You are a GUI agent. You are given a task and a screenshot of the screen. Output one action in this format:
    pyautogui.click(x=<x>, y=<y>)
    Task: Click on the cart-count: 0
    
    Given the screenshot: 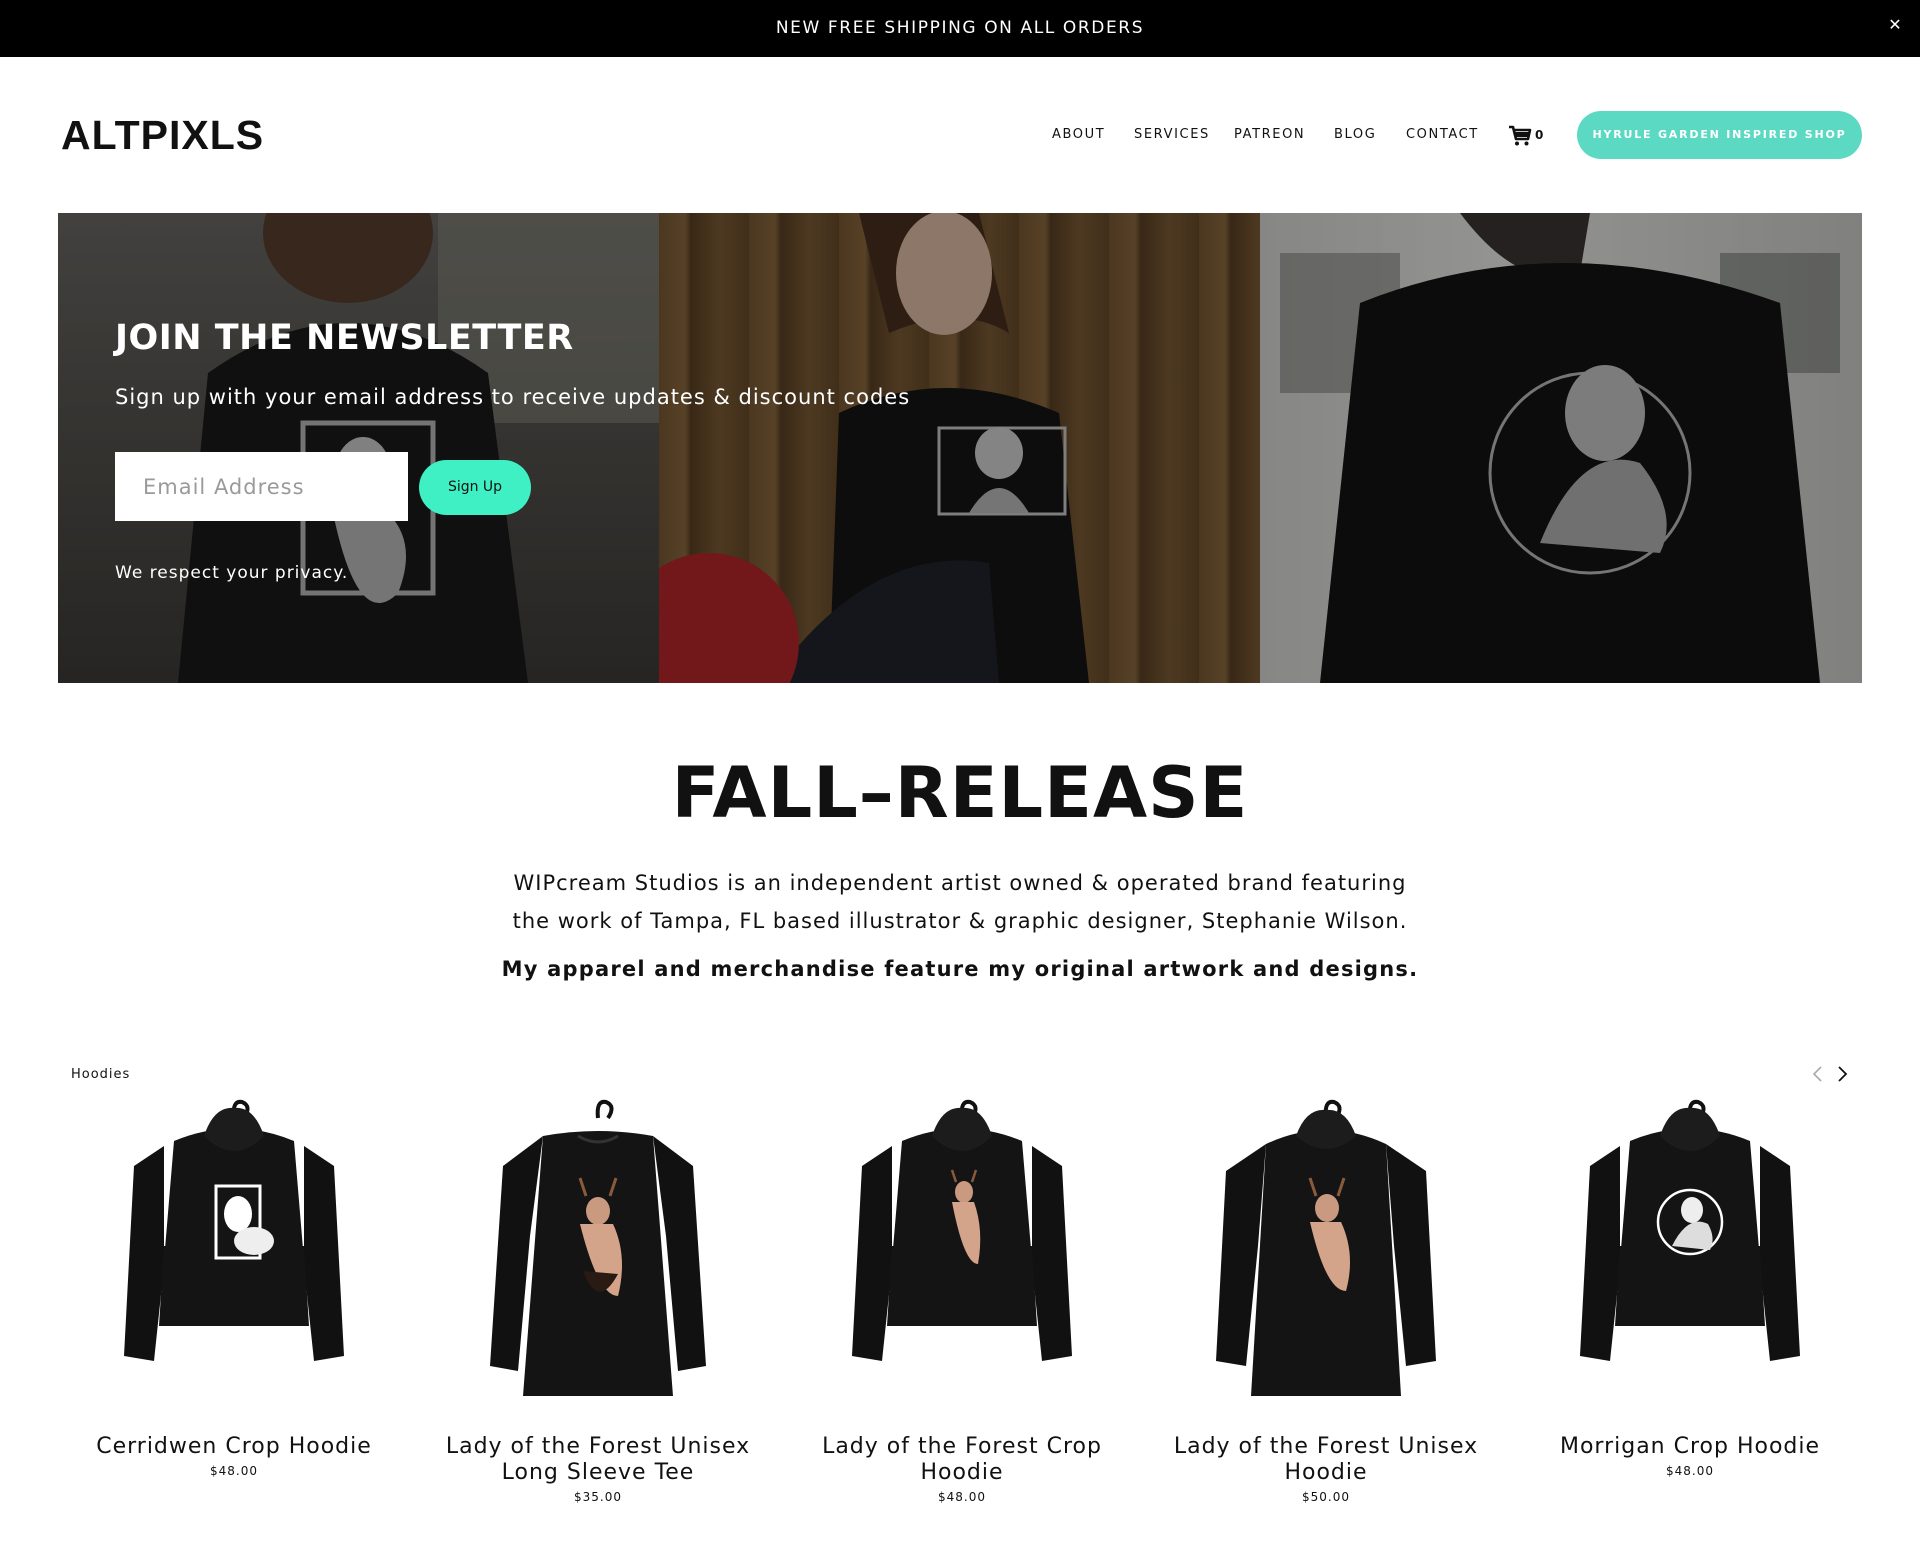 What is the action you would take?
    pyautogui.click(x=1539, y=135)
    